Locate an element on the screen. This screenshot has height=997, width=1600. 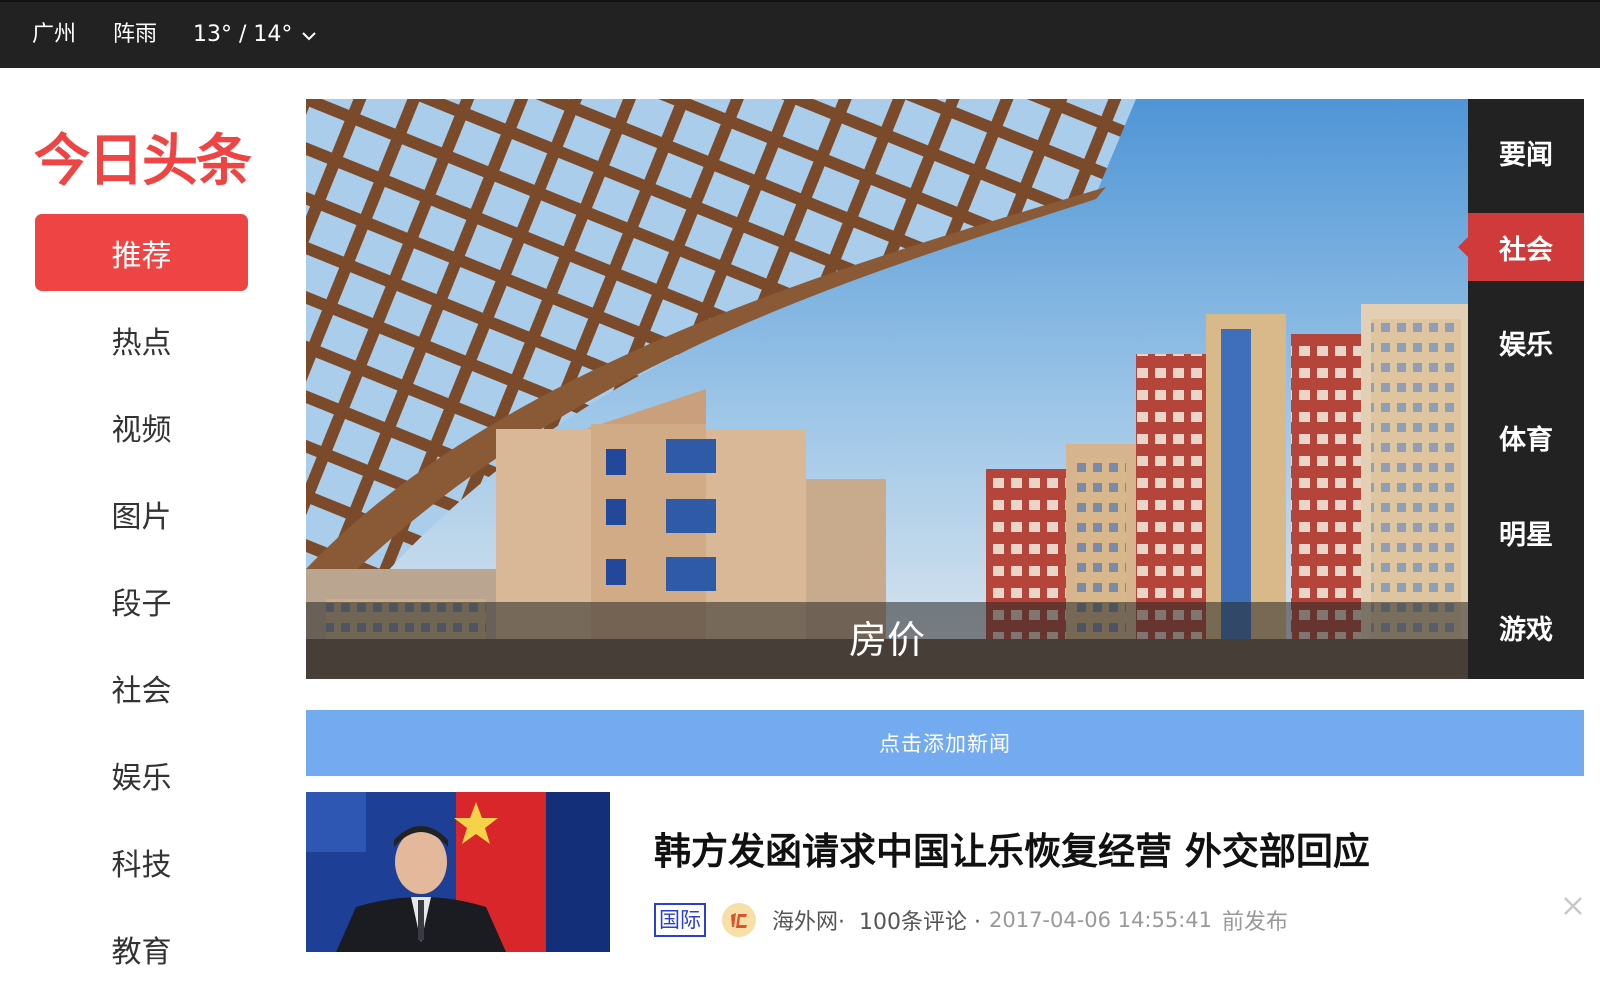
news-tag: 国际 is located at coordinates (680, 920).